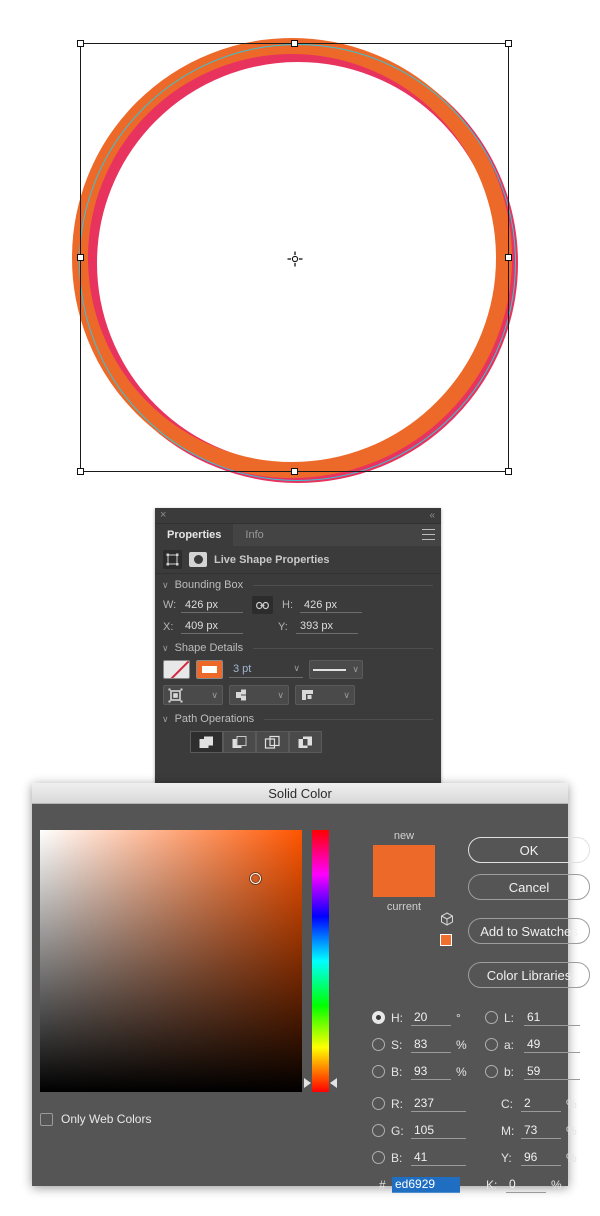  Describe the element at coordinates (307, 695) in the screenshot. I see `stroke-corners-icon` at that location.